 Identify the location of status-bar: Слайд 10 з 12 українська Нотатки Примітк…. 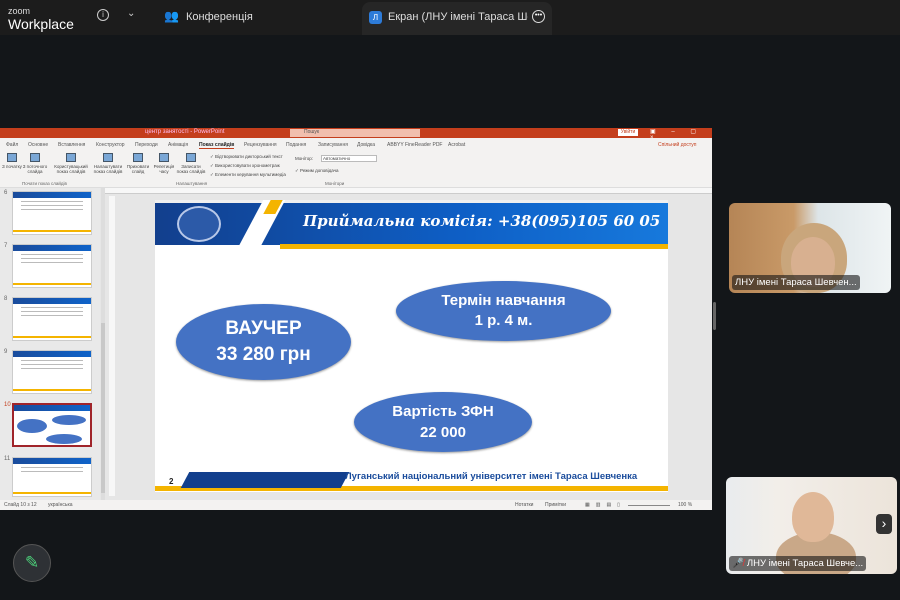
(356, 505).